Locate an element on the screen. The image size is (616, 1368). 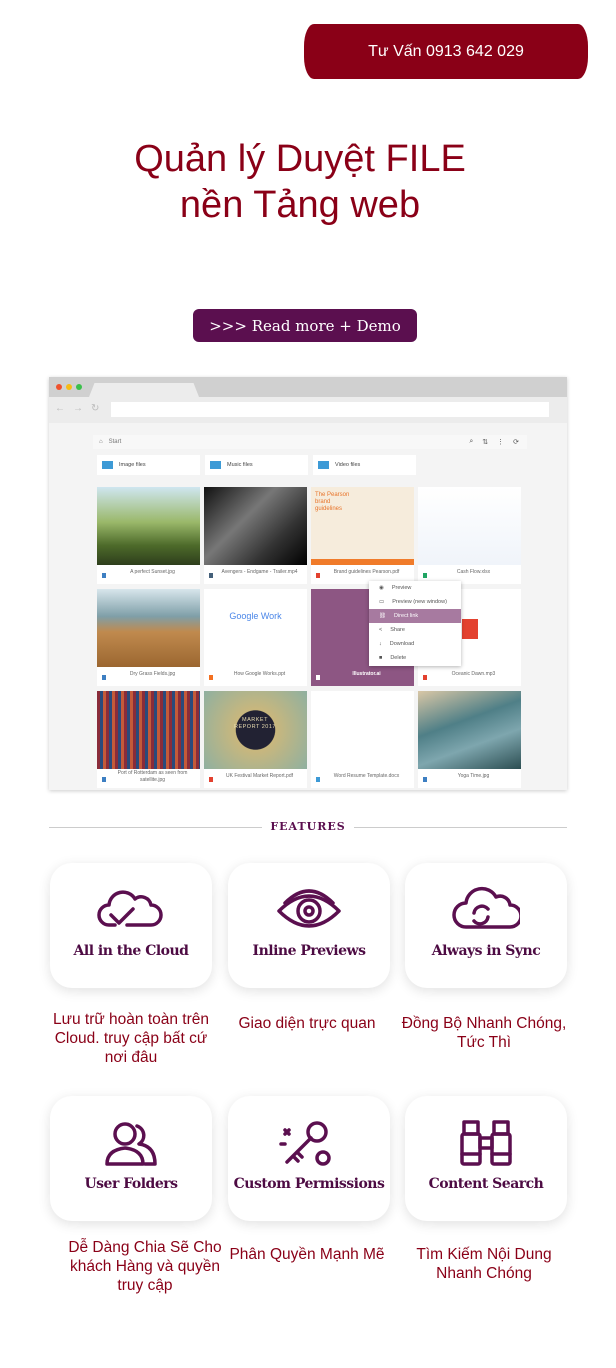
menu-item: ⛓ Direct link is located at coordinates (415, 616).